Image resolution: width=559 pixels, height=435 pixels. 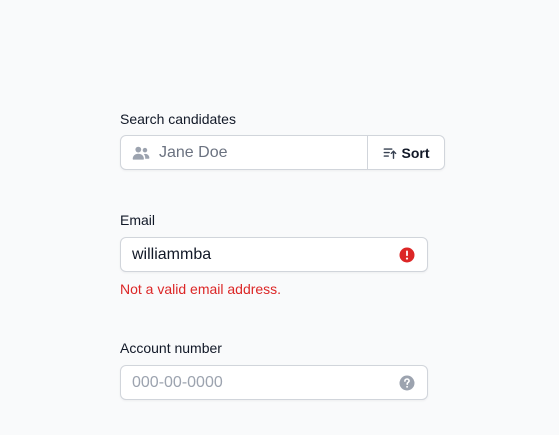 What do you see at coordinates (407, 255) in the screenshot?
I see `exclamation-circle-icon` at bounding box center [407, 255].